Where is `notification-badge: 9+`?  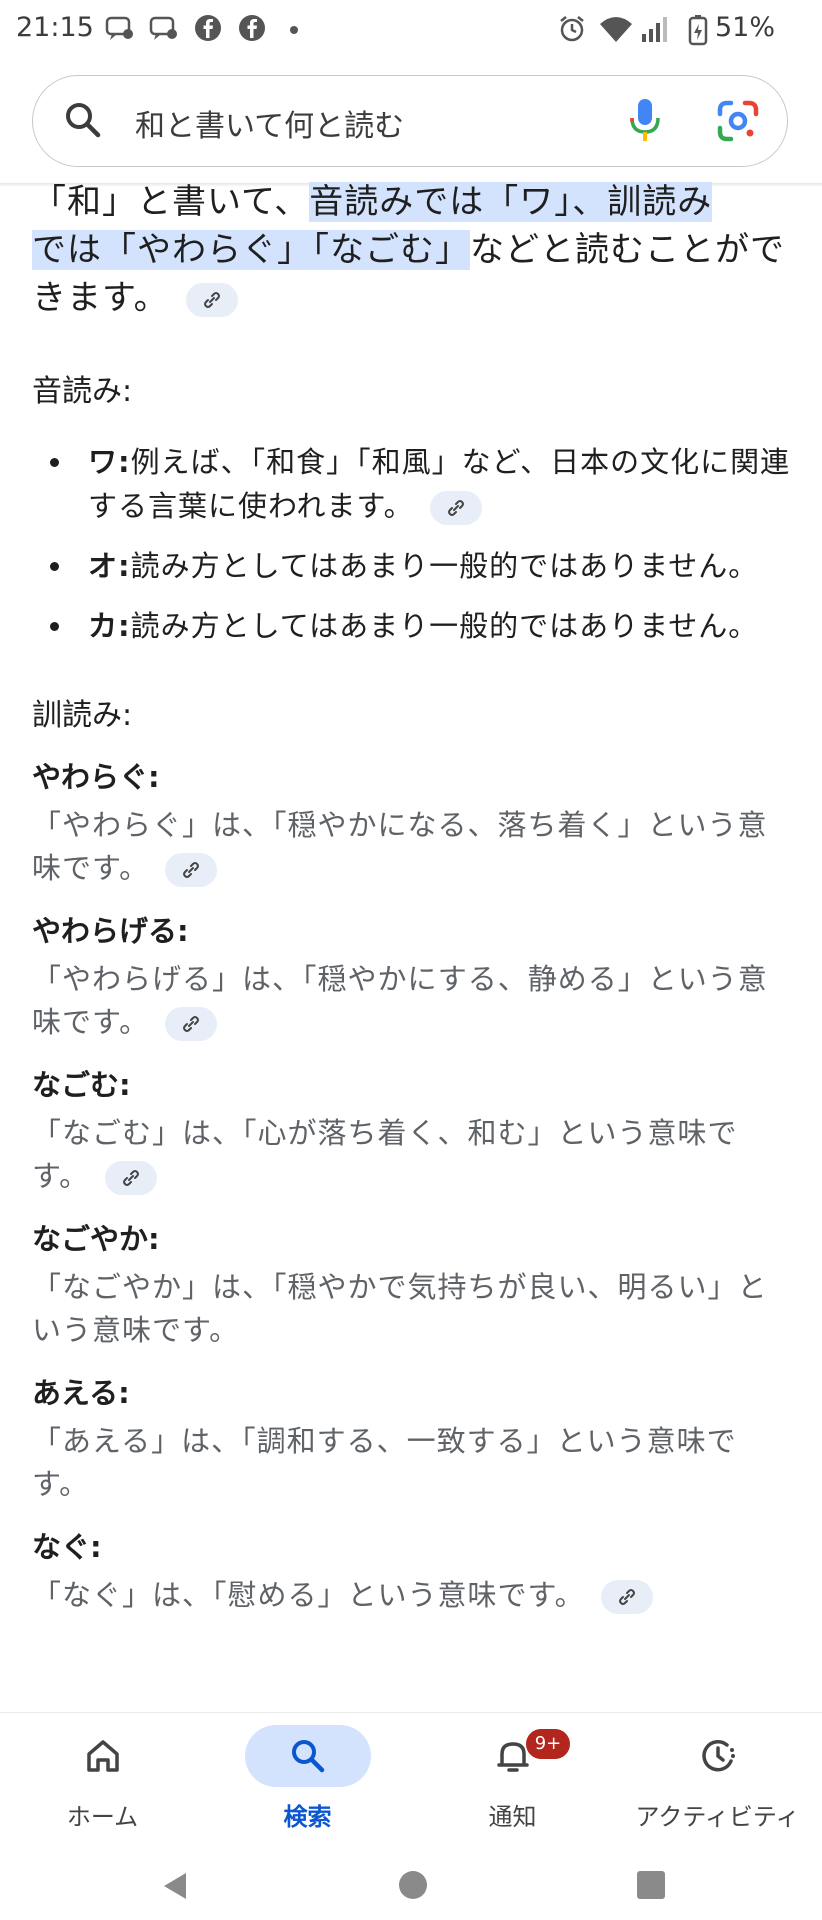
notification-badge: 9+ is located at coordinates (548, 1744).